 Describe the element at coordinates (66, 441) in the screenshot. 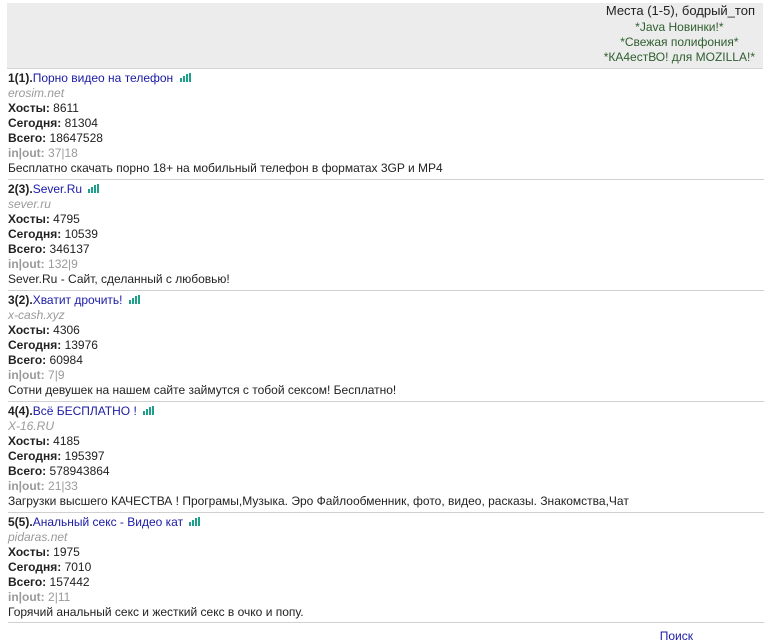

I see `hosts-value: 4185` at that location.